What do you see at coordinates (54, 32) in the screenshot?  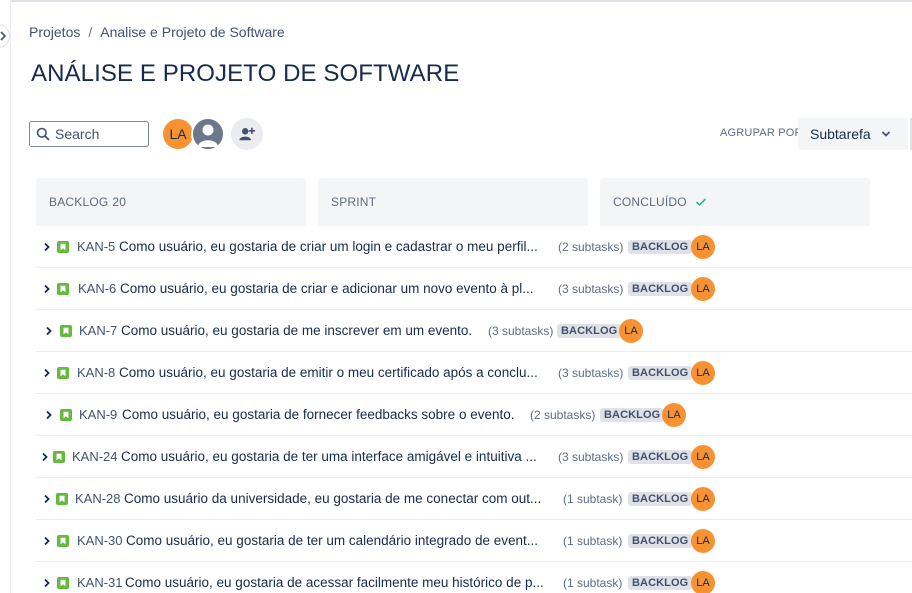 I see `breadcrumb-projects-link: Projetos` at bounding box center [54, 32].